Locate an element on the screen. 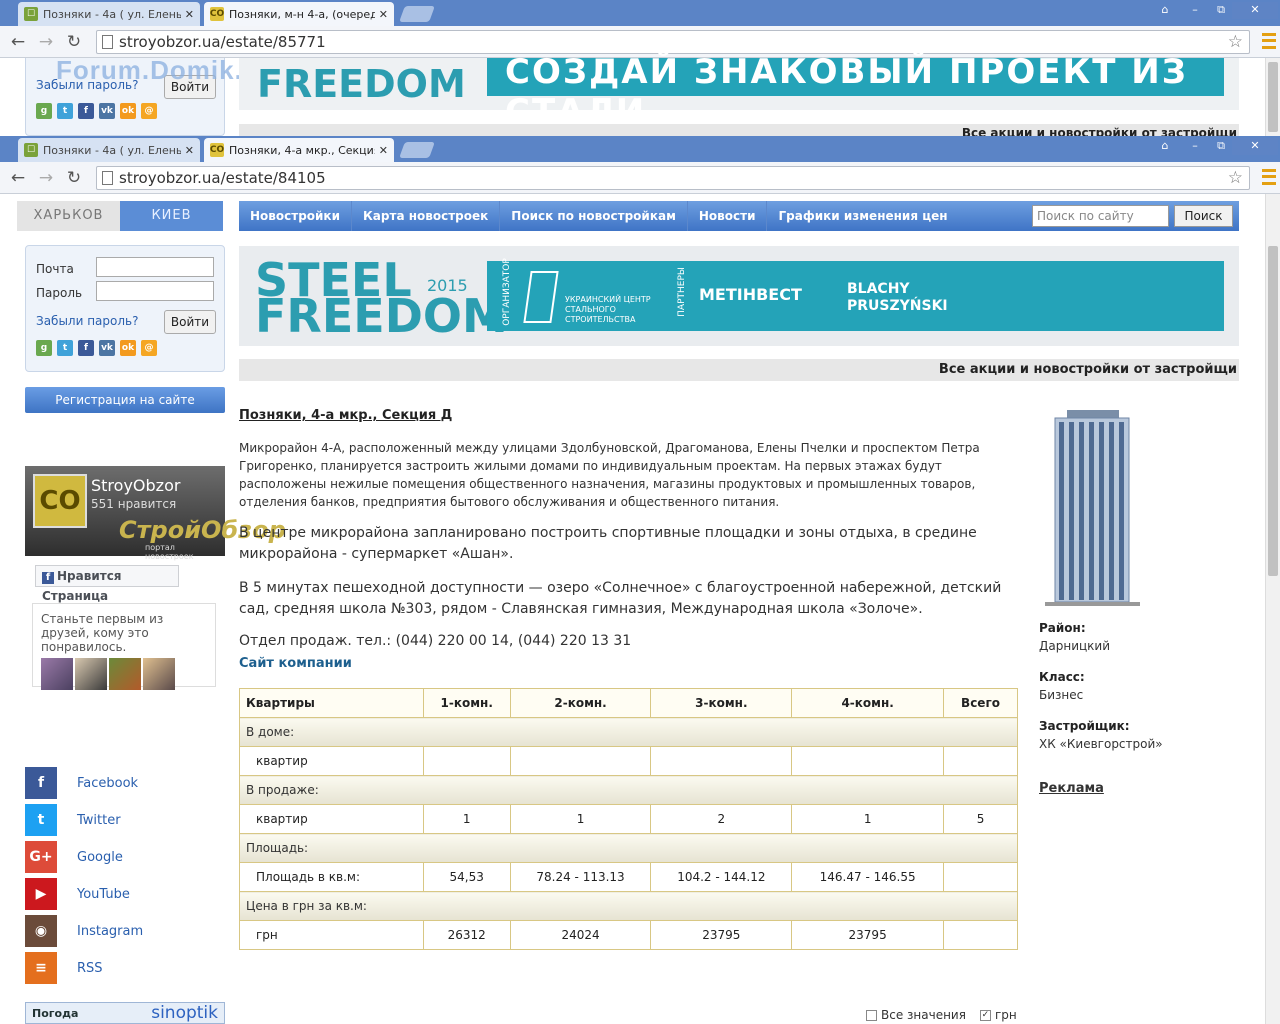 The image size is (1280, 1024). page-scrollbar is located at coordinates (1272, 609).